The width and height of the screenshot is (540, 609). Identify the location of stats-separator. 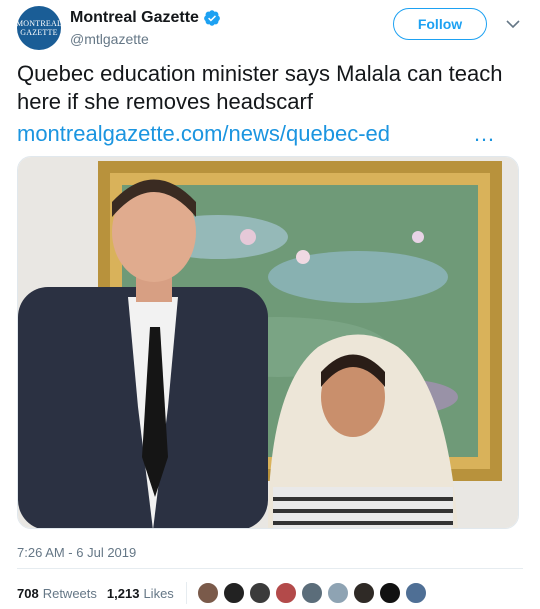
(186, 593).